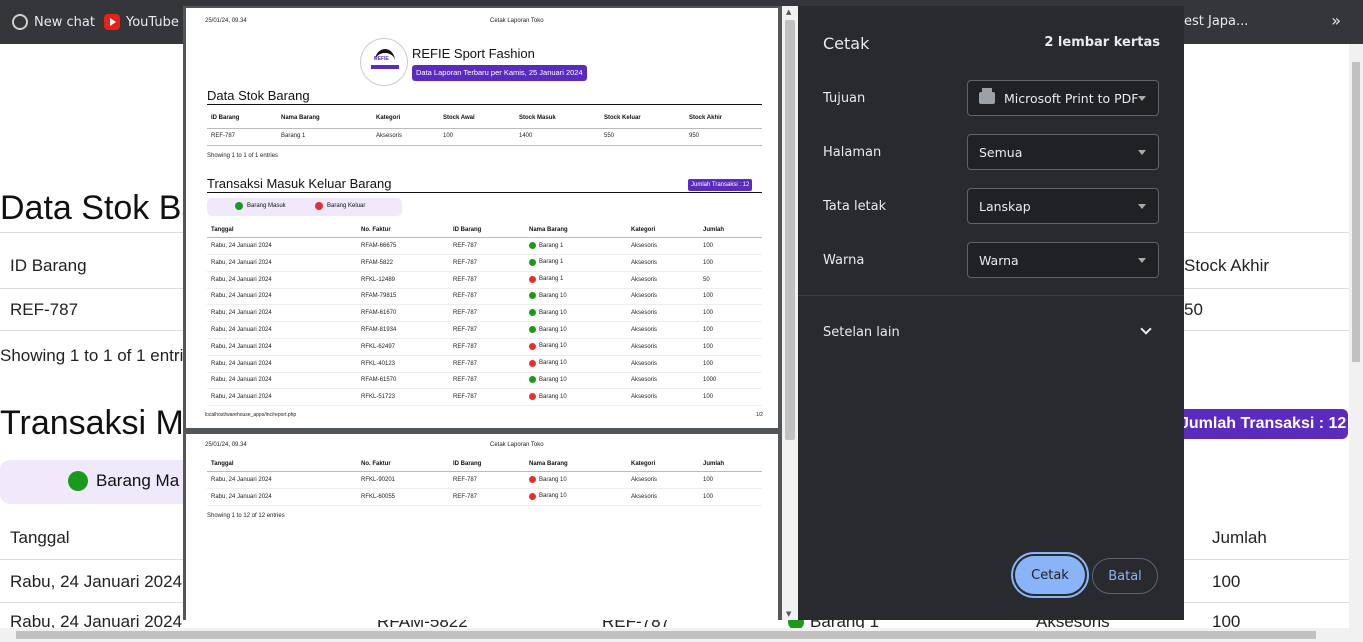 The image size is (1363, 642). Describe the element at coordinates (467, 230) in the screenshot. I see `trans-col-header: ID Barang` at that location.